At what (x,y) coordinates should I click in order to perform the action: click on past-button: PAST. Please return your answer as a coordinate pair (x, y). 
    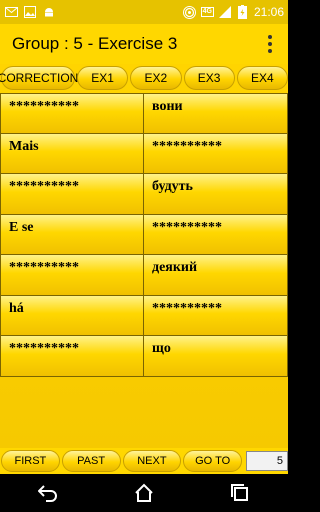
    Looking at the image, I should click on (91, 461).